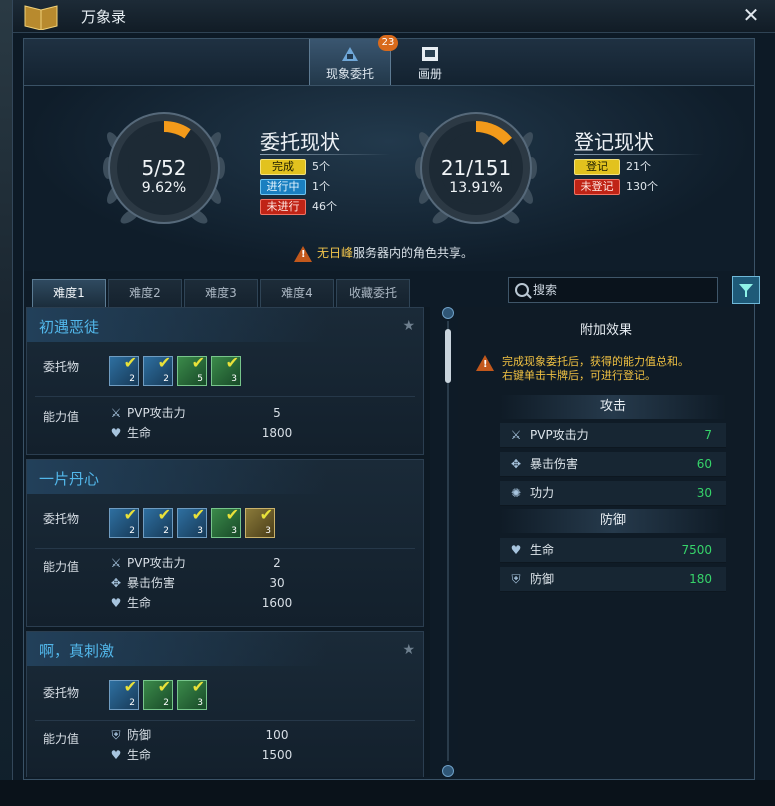 Image resolution: width=775 pixels, height=806 pixels. I want to click on stat-row: ⚔ PVP攻击力 5, so click(195, 413).